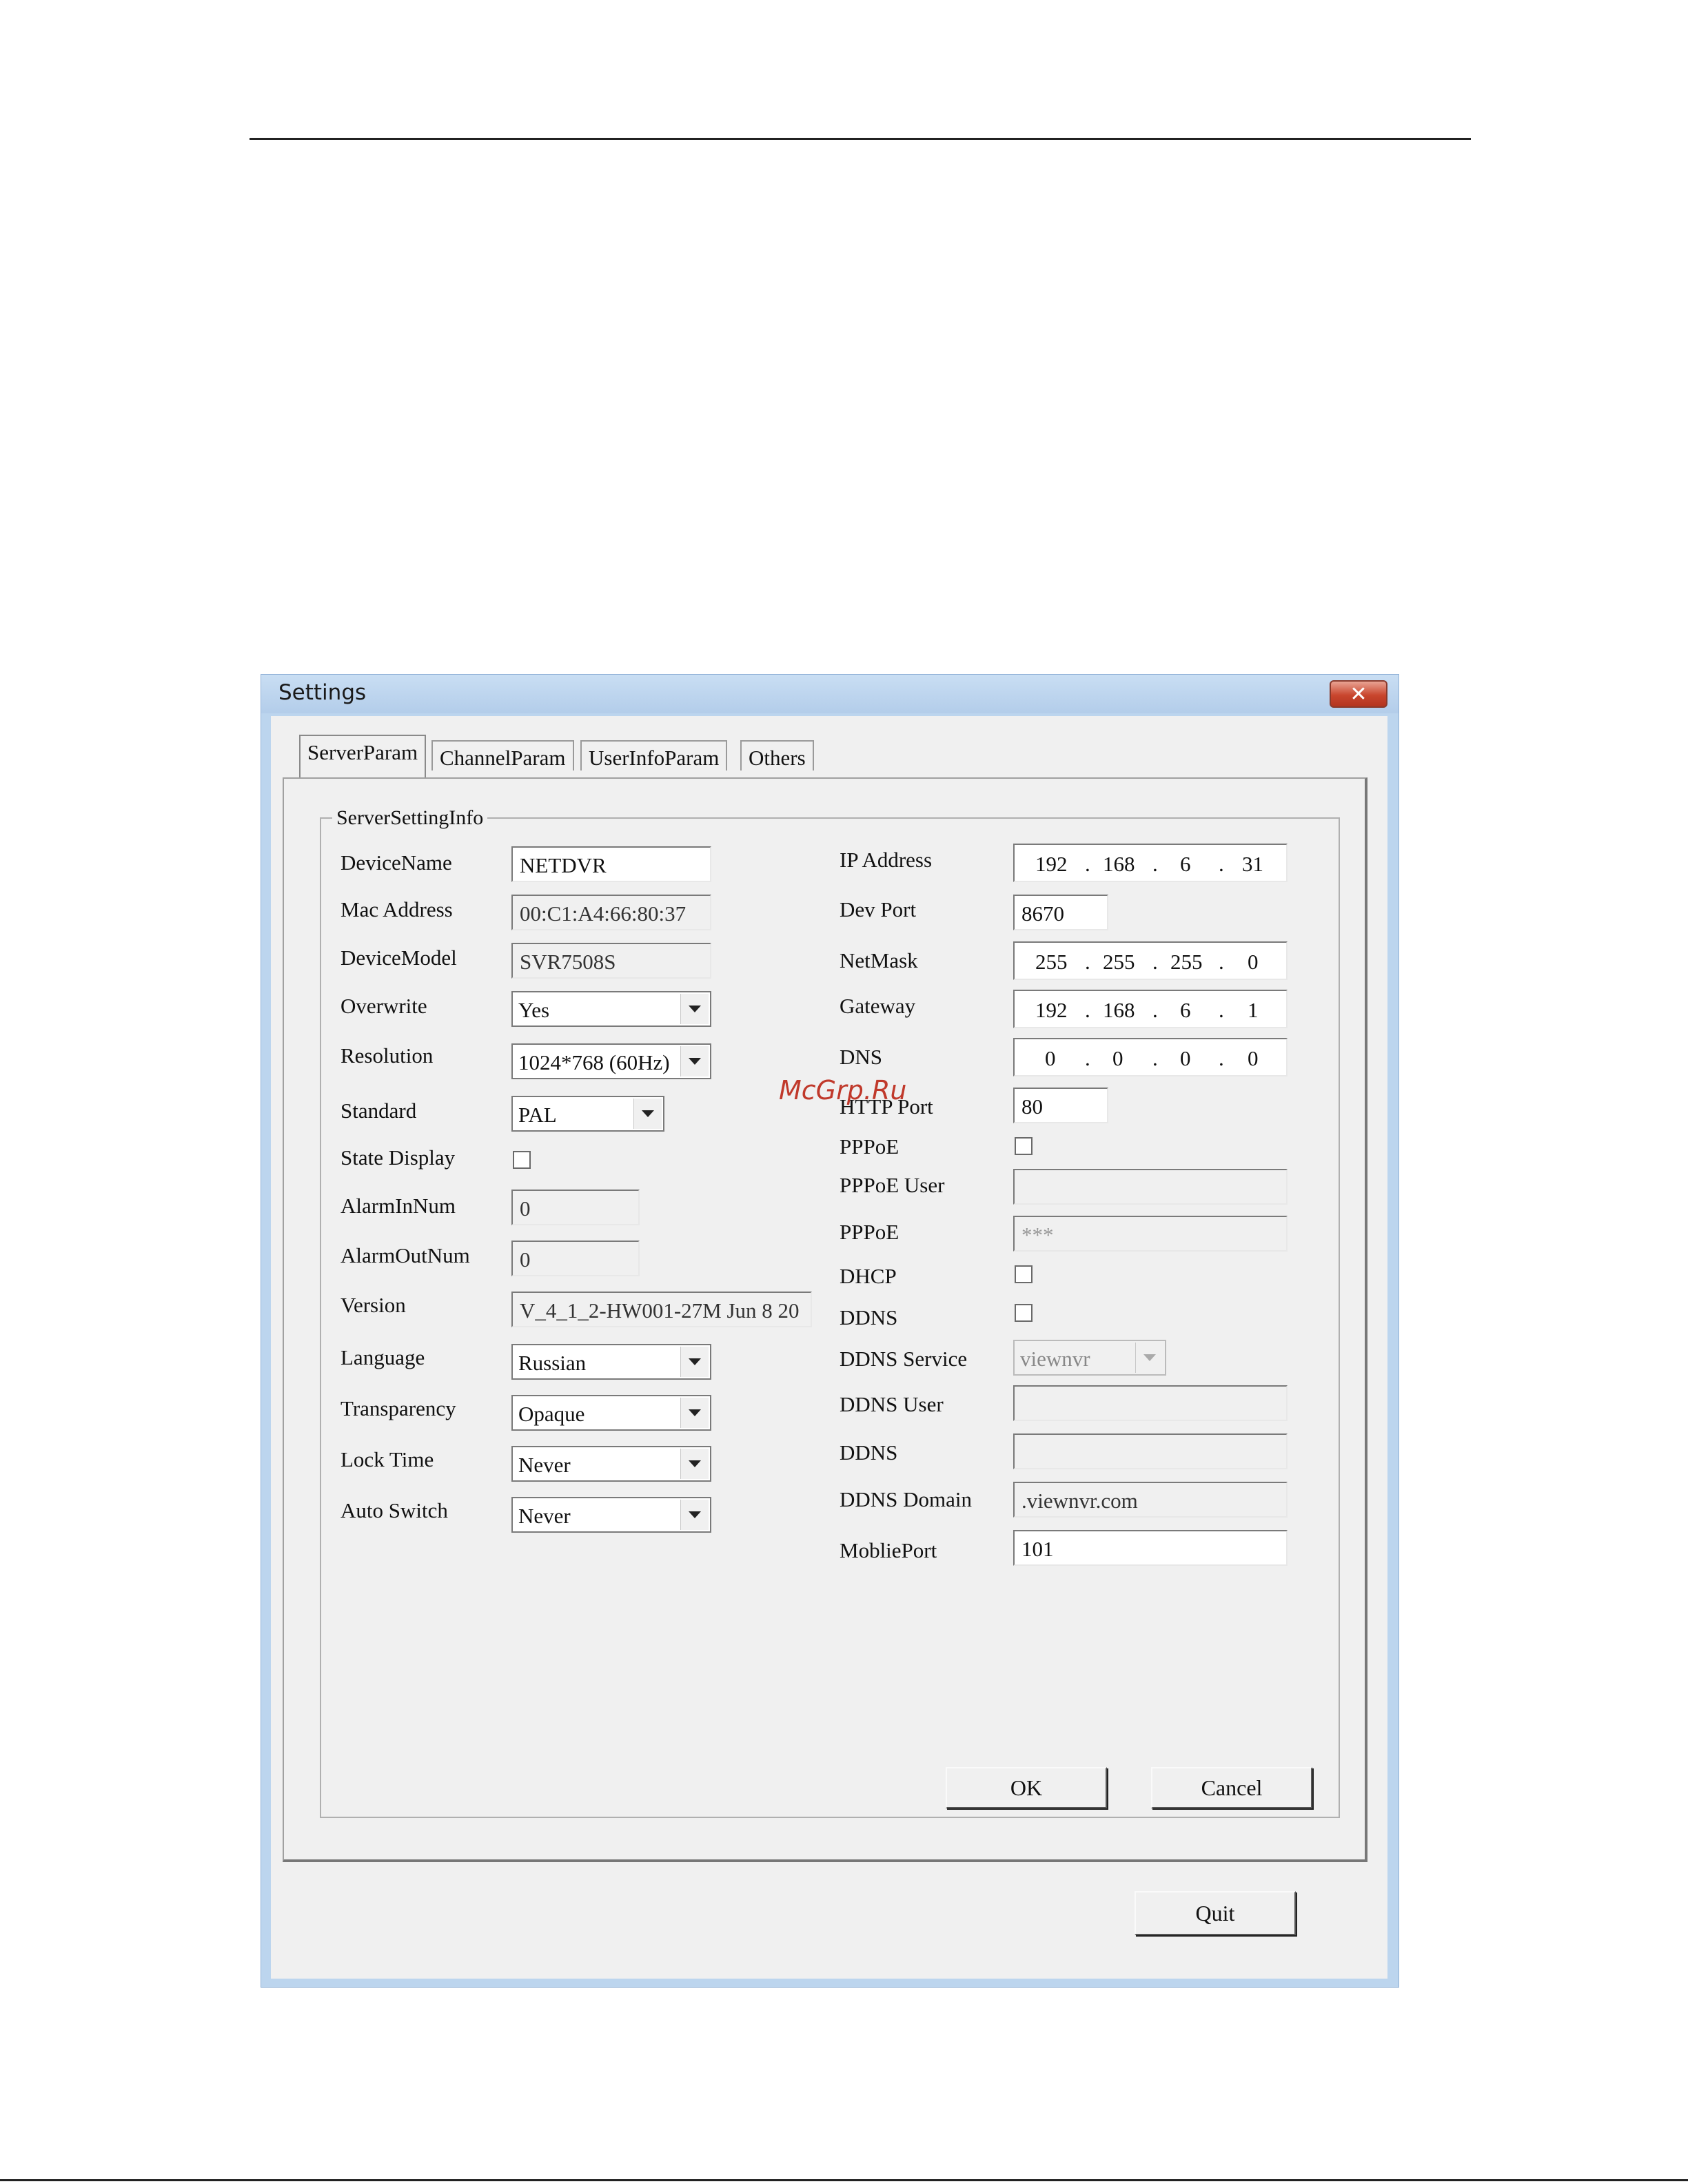  I want to click on pppoe-password-label: PPPoE, so click(869, 1232).